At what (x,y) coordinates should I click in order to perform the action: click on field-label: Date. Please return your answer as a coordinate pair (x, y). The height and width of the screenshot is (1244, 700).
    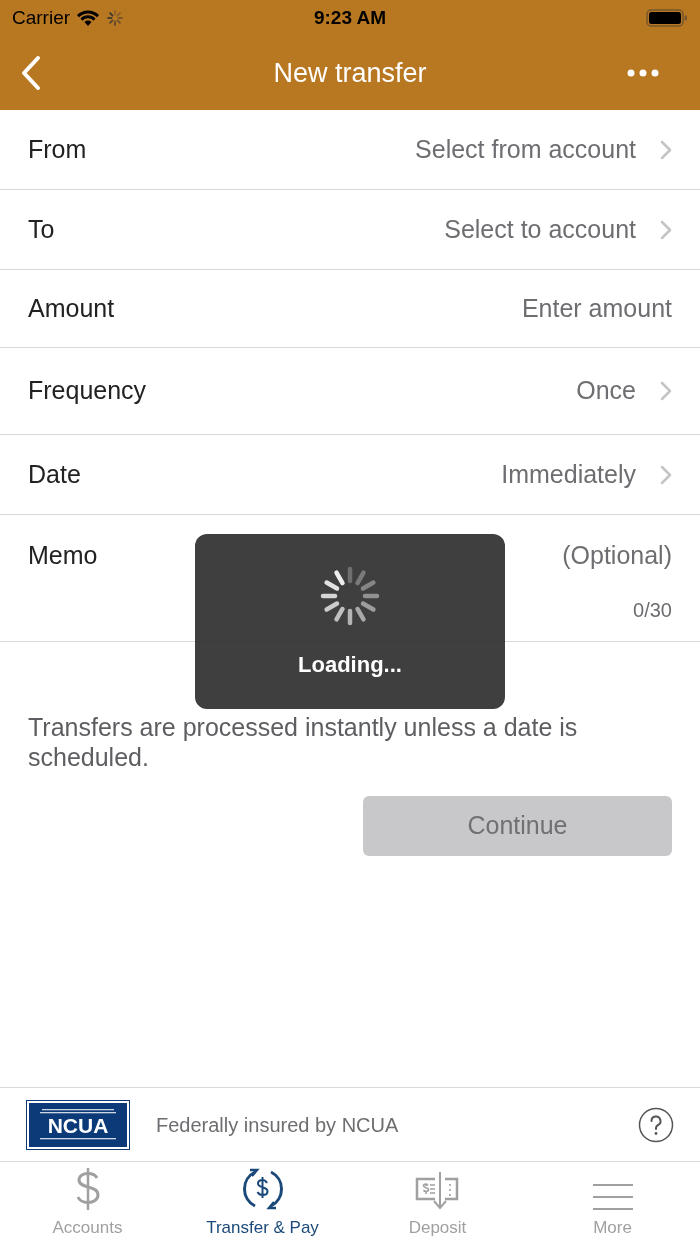
    Looking at the image, I should click on (54, 474).